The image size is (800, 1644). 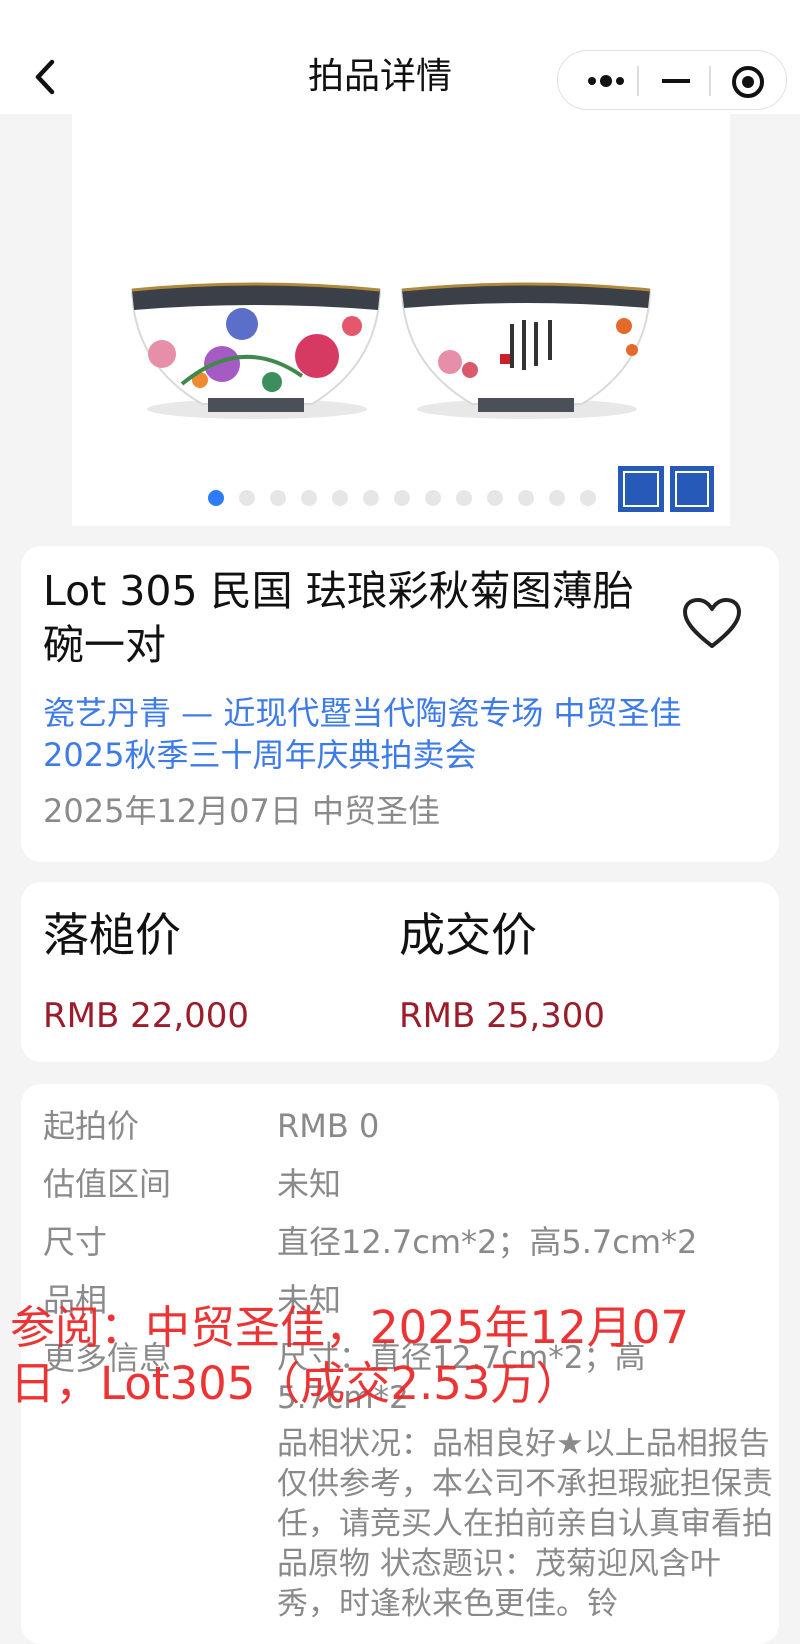 What do you see at coordinates (712, 624) in the screenshot?
I see `heart-icon` at bounding box center [712, 624].